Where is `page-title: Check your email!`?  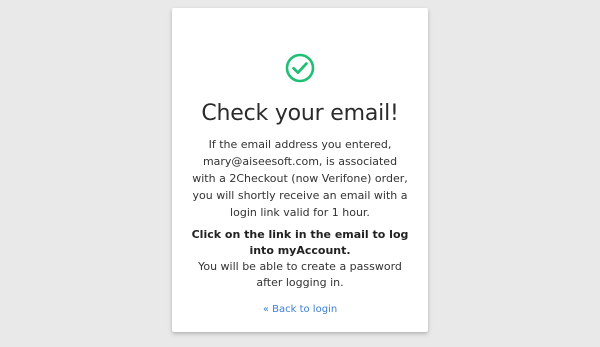
page-title: Check your email! is located at coordinates (300, 113).